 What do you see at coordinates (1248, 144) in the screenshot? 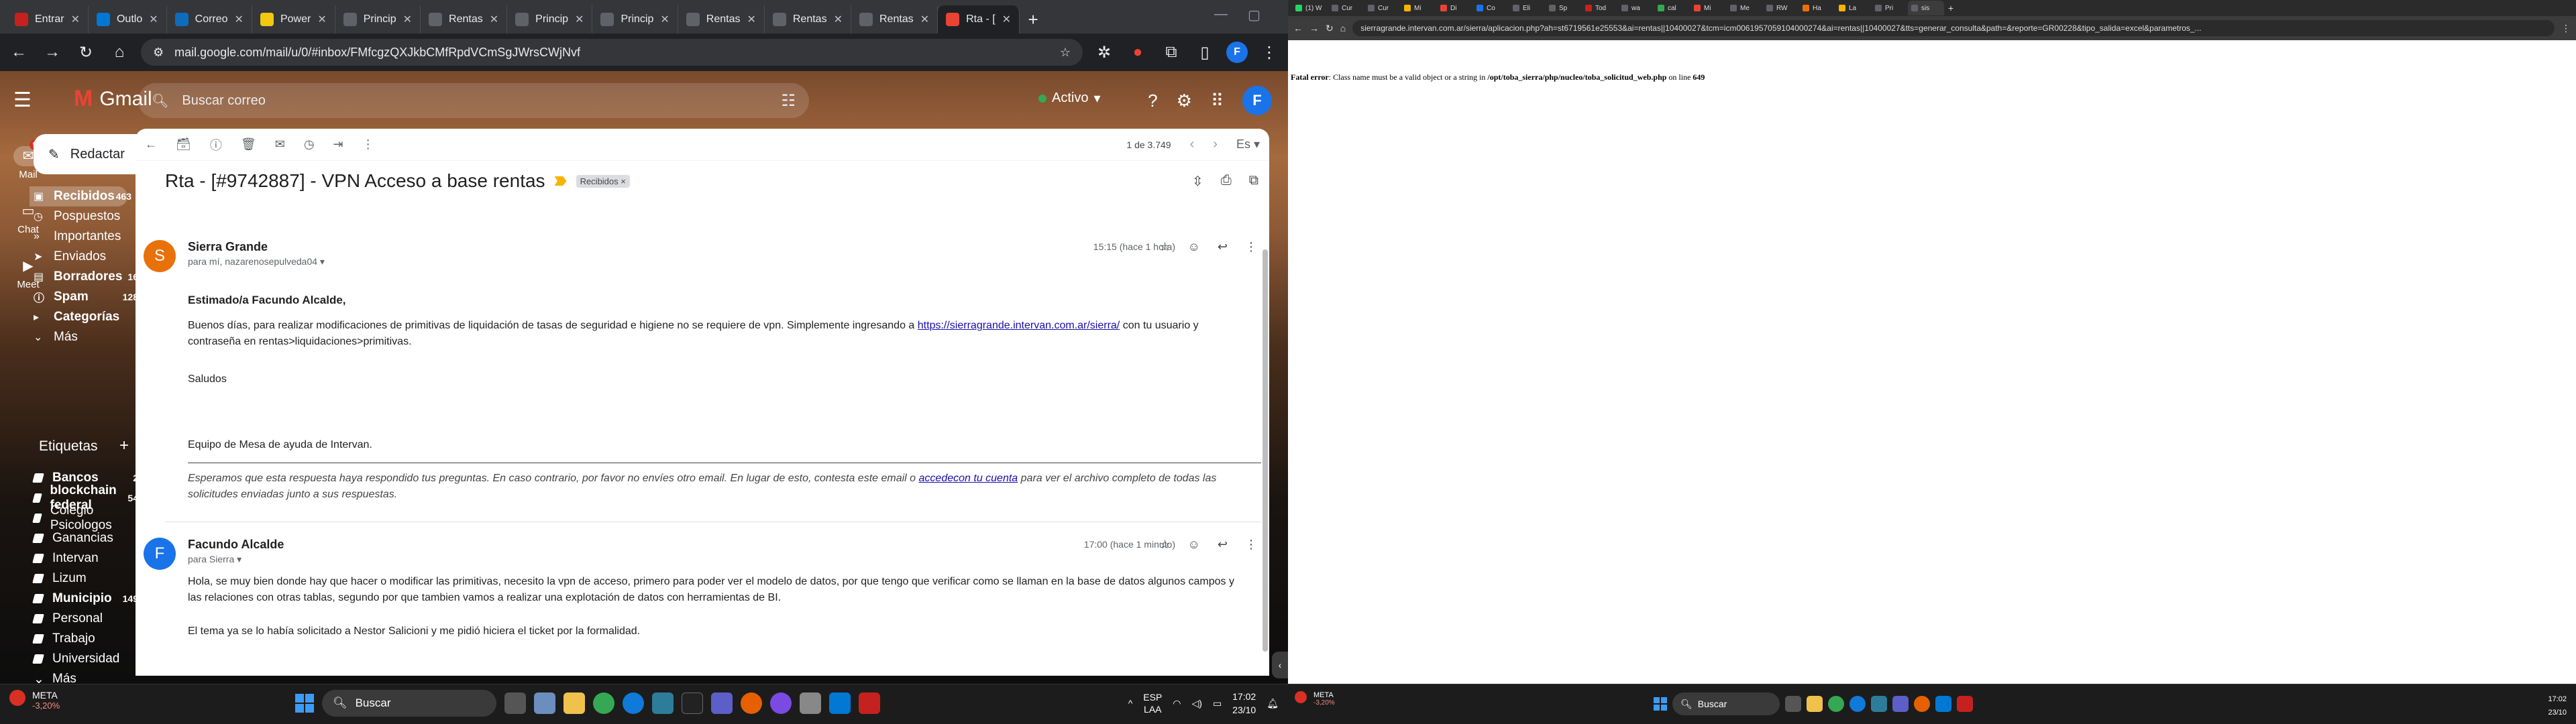
I see `language-selector: Es ▾` at bounding box center [1248, 144].